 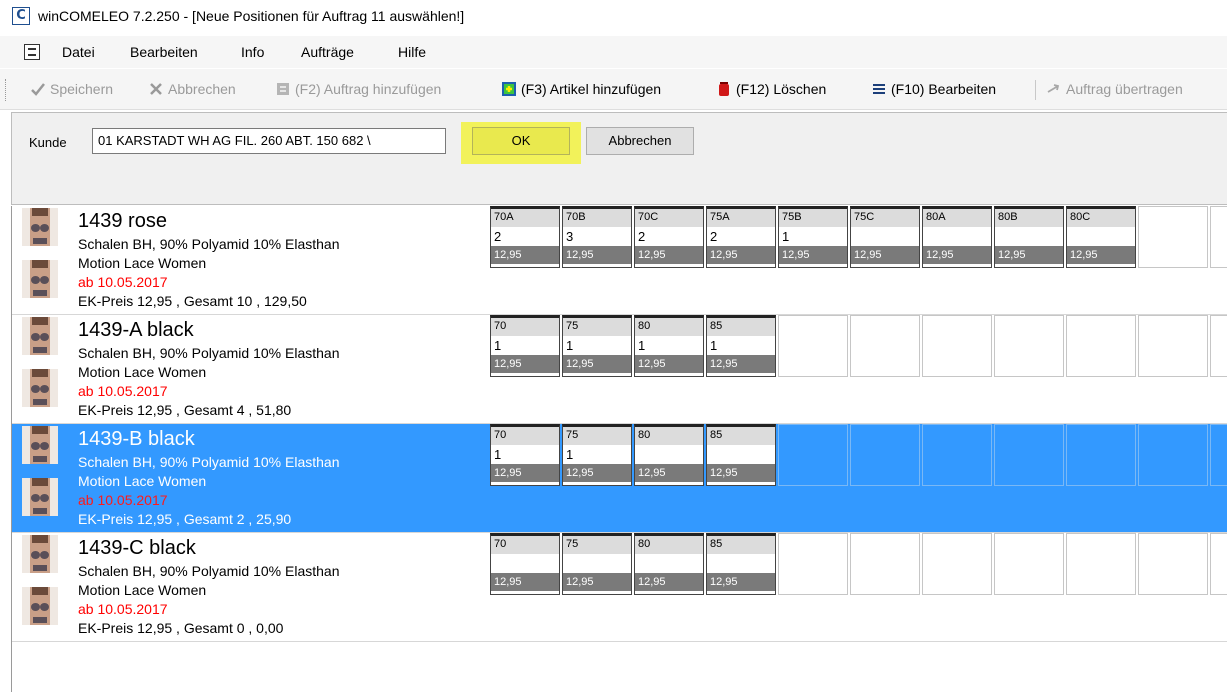 I want to click on size-cell: 80C 12,95, so click(x=1101, y=237).